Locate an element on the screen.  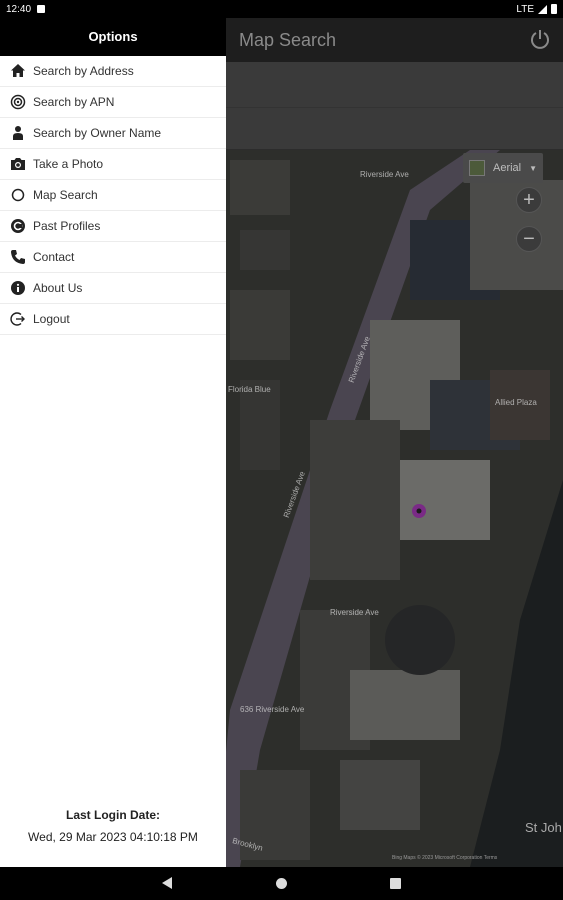
home-button-icon is located at coordinates (281, 883).